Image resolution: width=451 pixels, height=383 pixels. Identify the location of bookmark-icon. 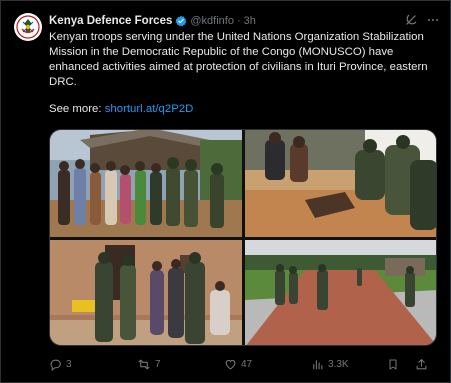
(393, 364).